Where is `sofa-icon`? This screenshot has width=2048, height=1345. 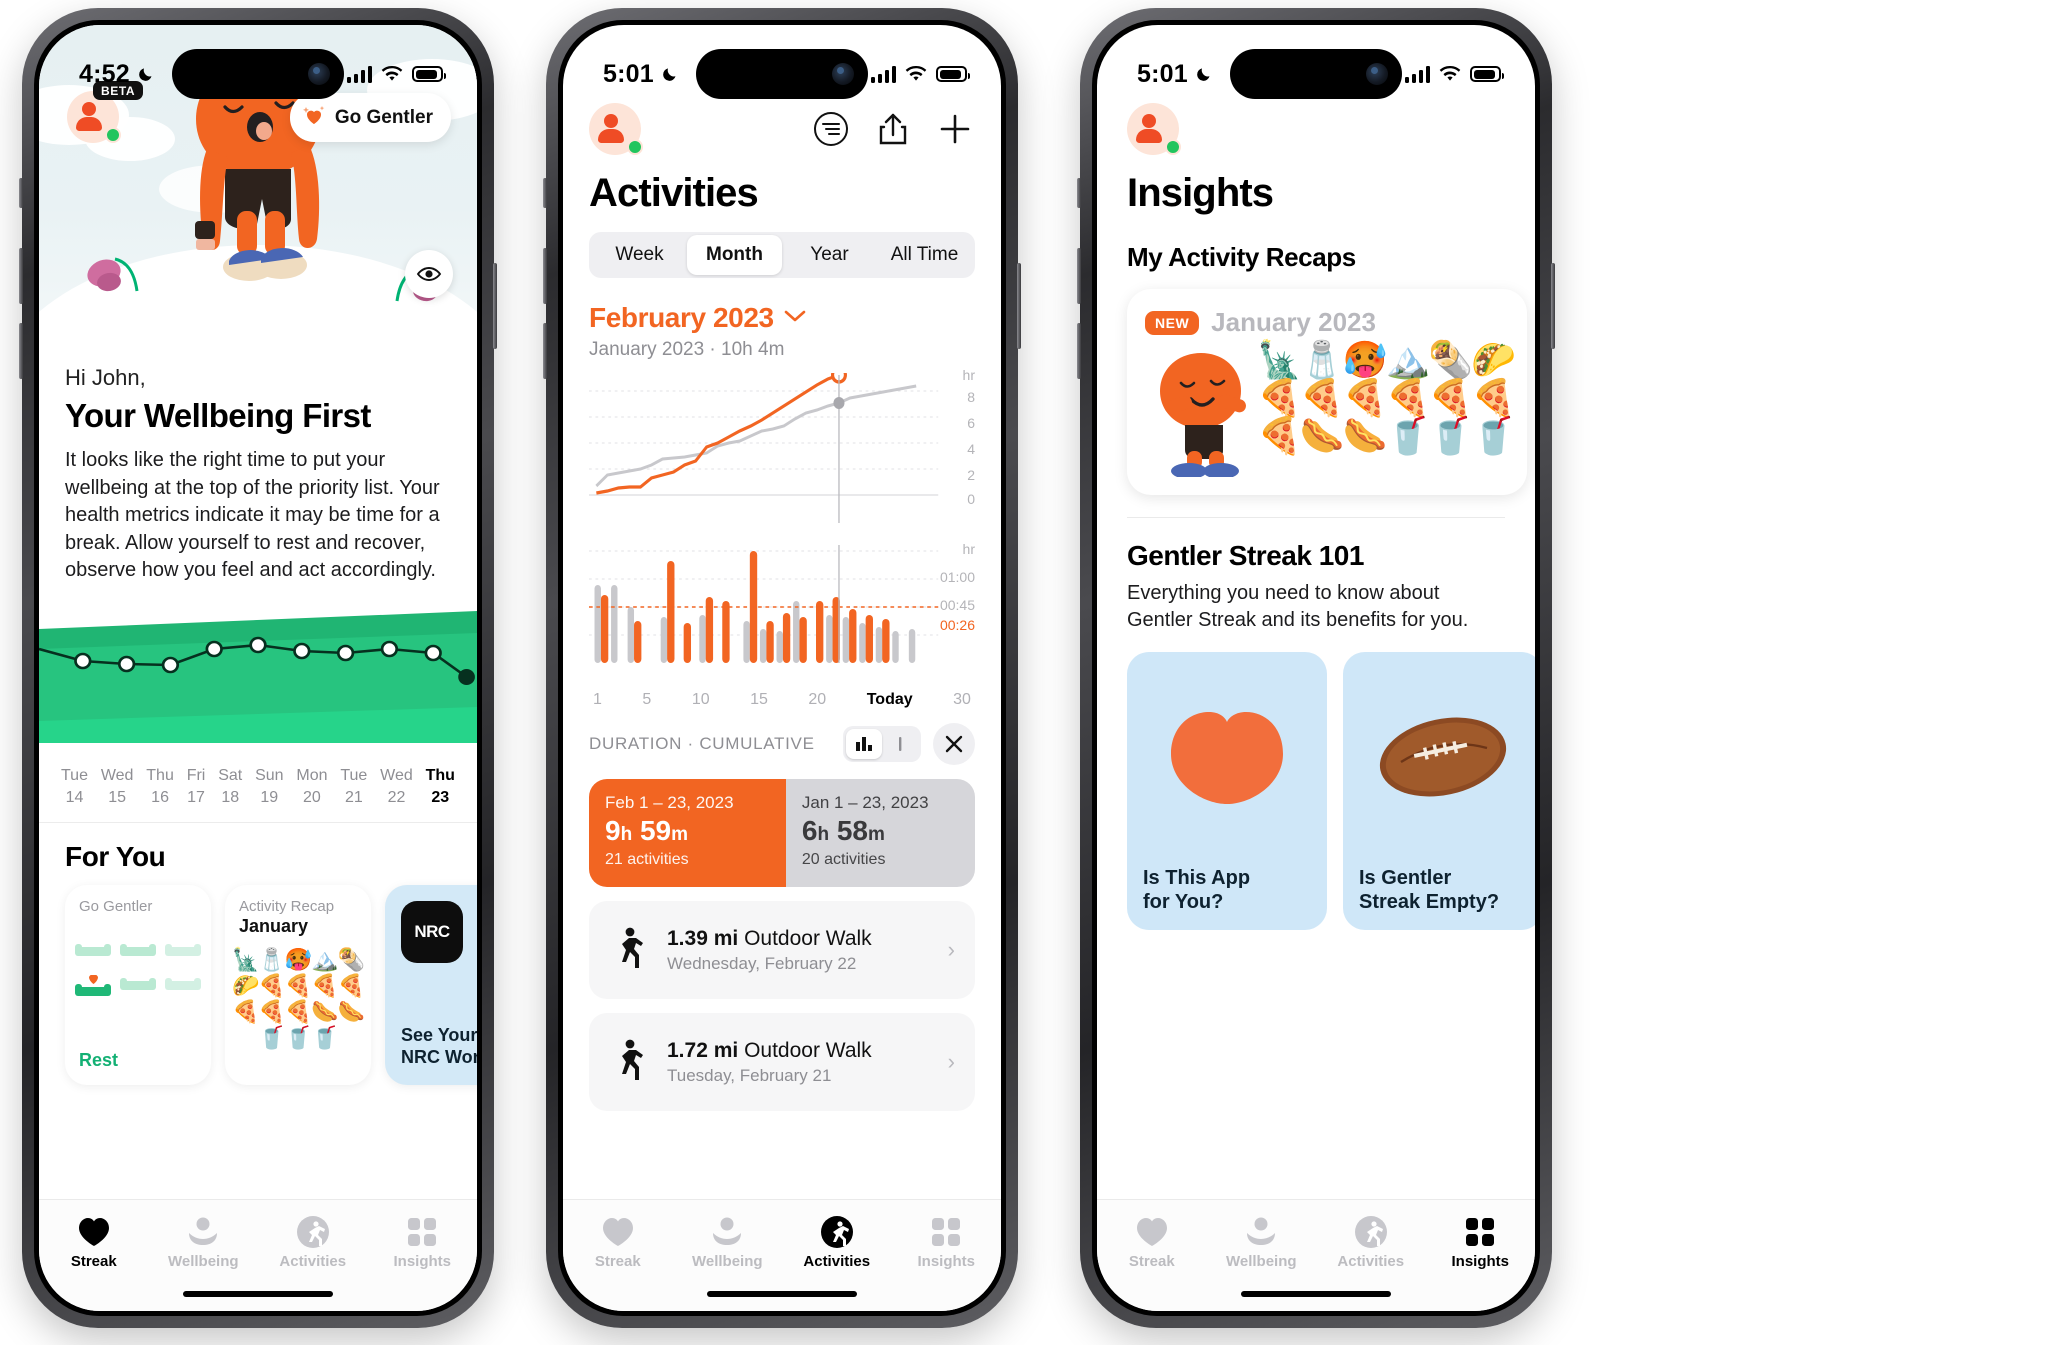 sofa-icon is located at coordinates (182, 985).